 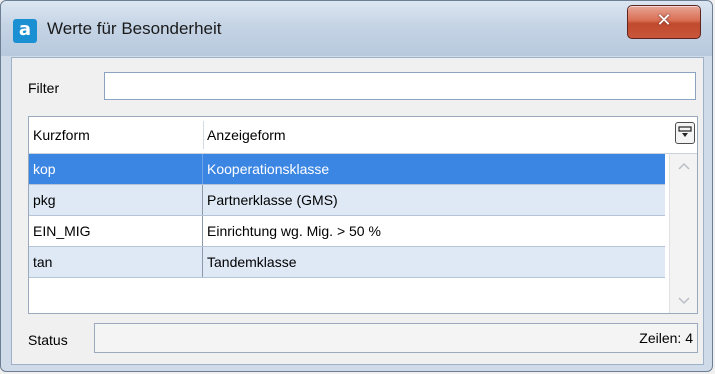 I want to click on chevron-up-icon, so click(x=684, y=166).